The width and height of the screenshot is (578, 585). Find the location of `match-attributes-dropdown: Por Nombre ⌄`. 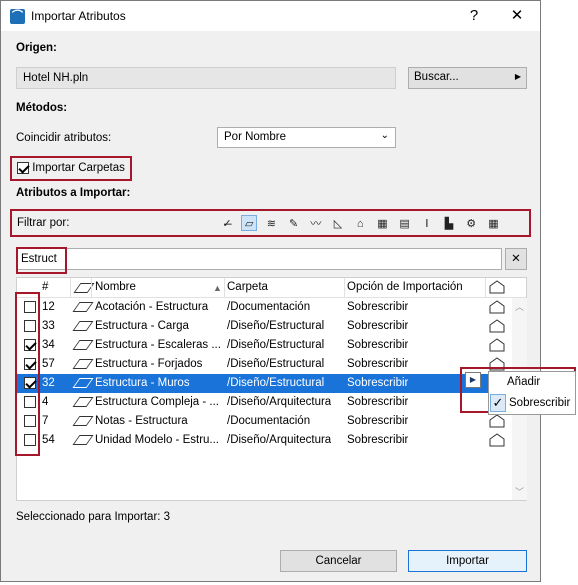

match-attributes-dropdown: Por Nombre ⌄ is located at coordinates (306, 137).